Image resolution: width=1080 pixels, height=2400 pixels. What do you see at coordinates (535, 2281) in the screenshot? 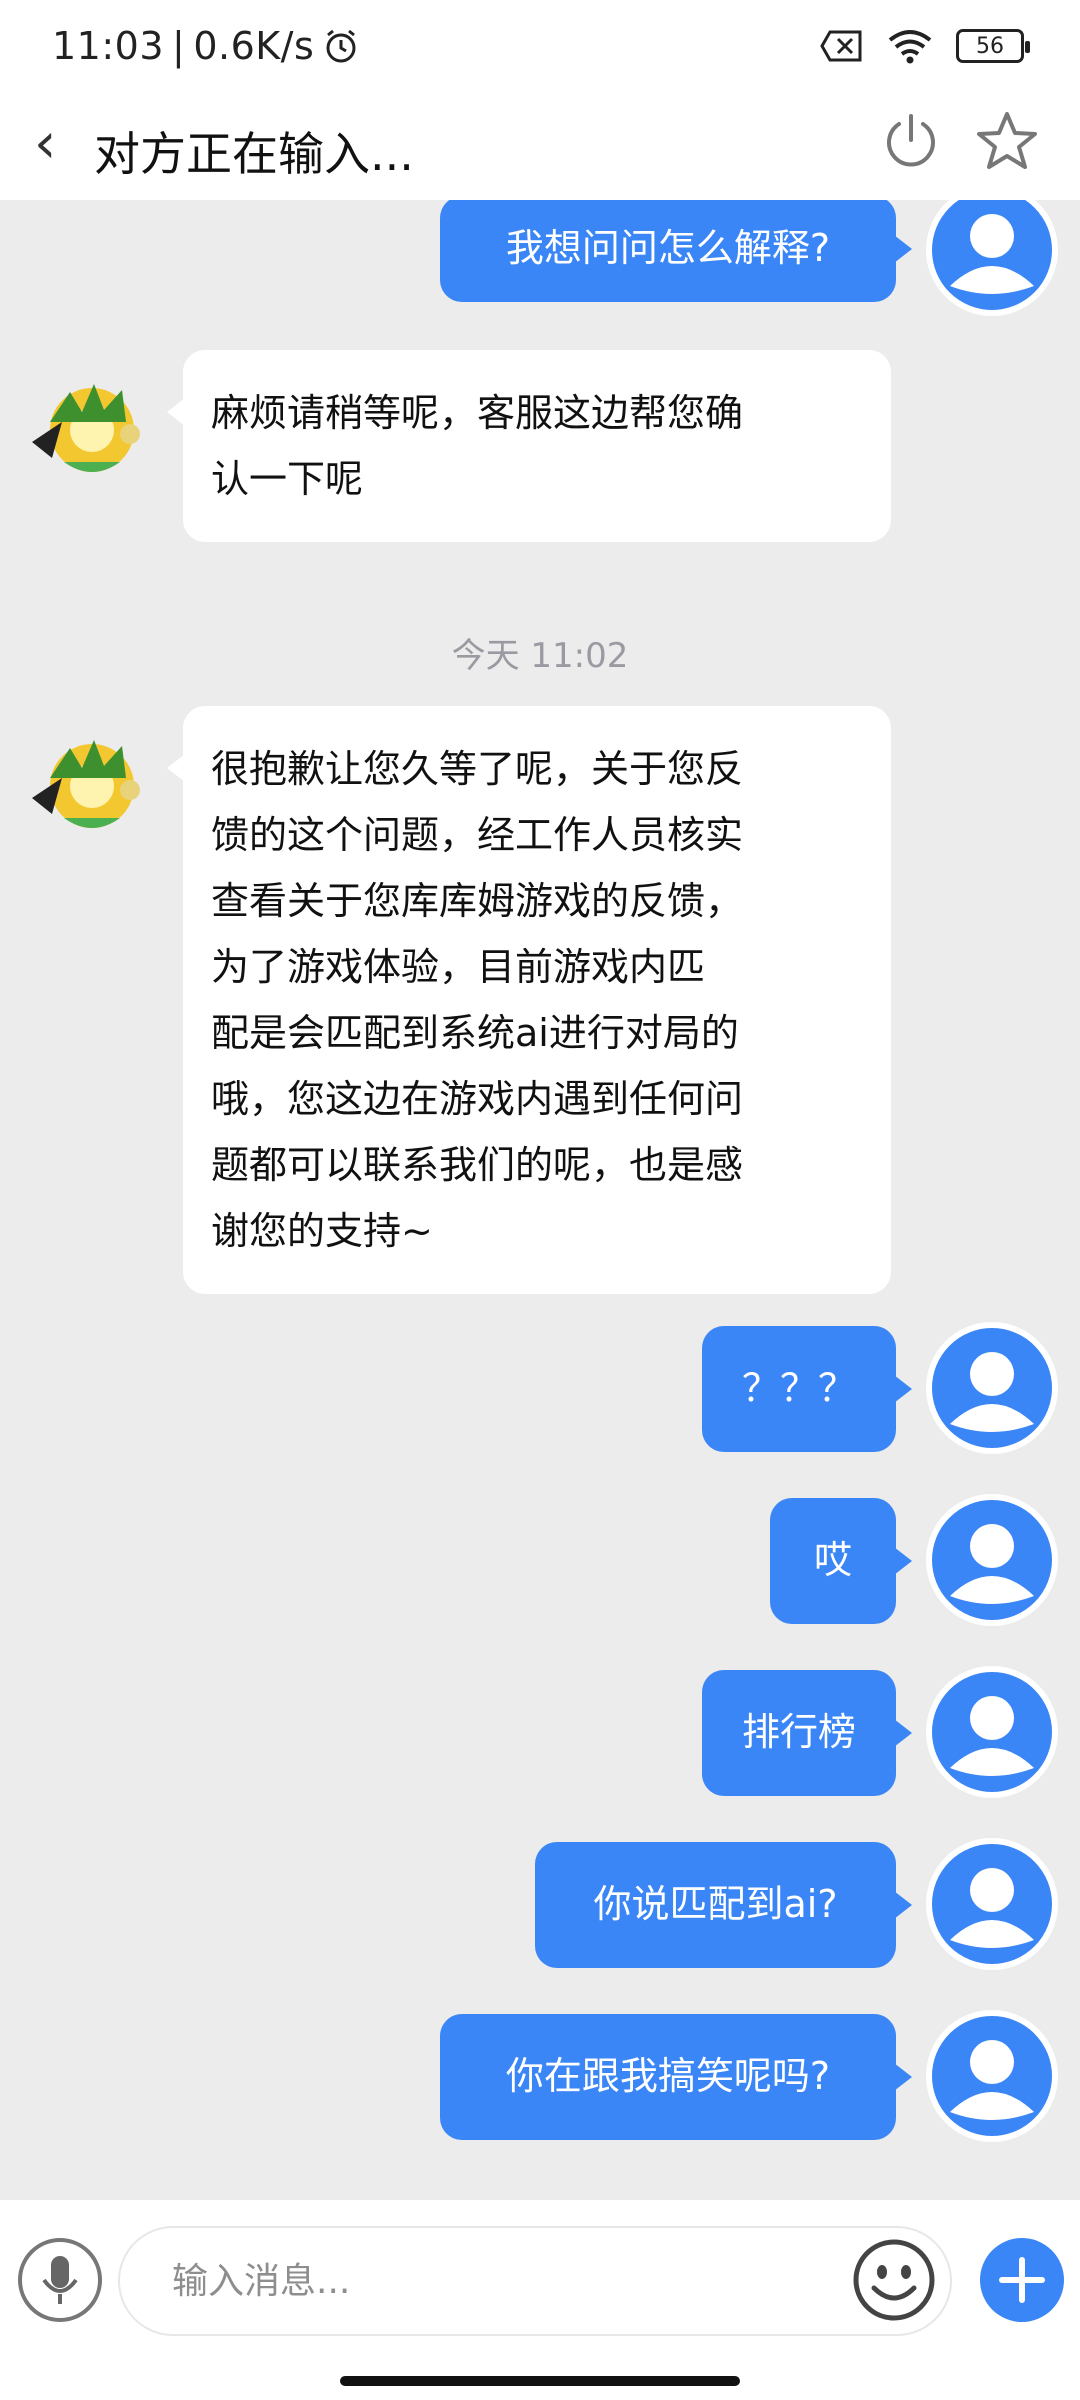
I see `message-input` at bounding box center [535, 2281].